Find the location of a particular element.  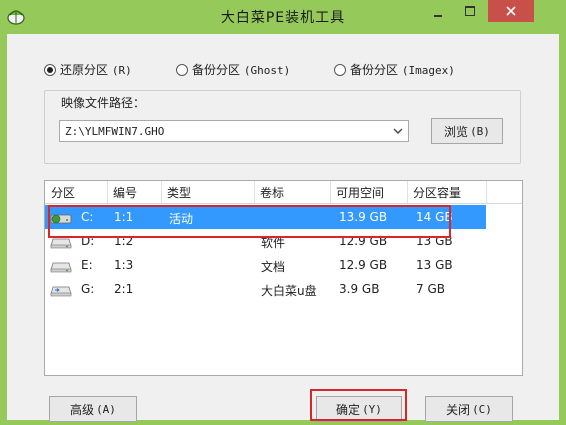

confirm-button: 确定 (Y) is located at coordinates (359, 409).